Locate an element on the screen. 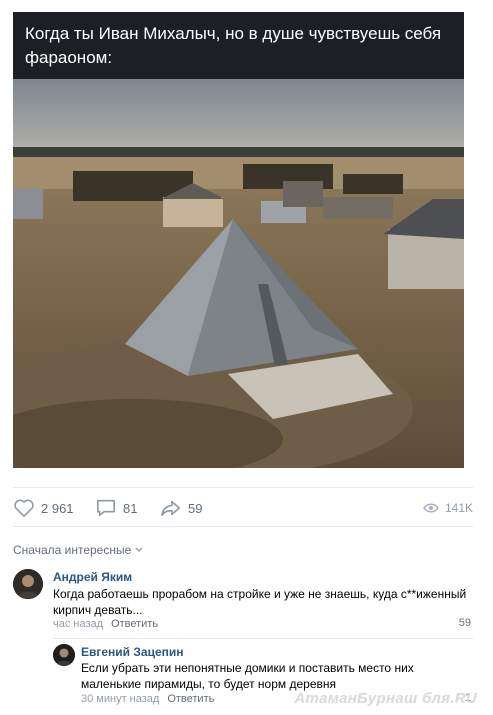 This screenshot has height=715, width=493. heart-icon is located at coordinates (24, 508).